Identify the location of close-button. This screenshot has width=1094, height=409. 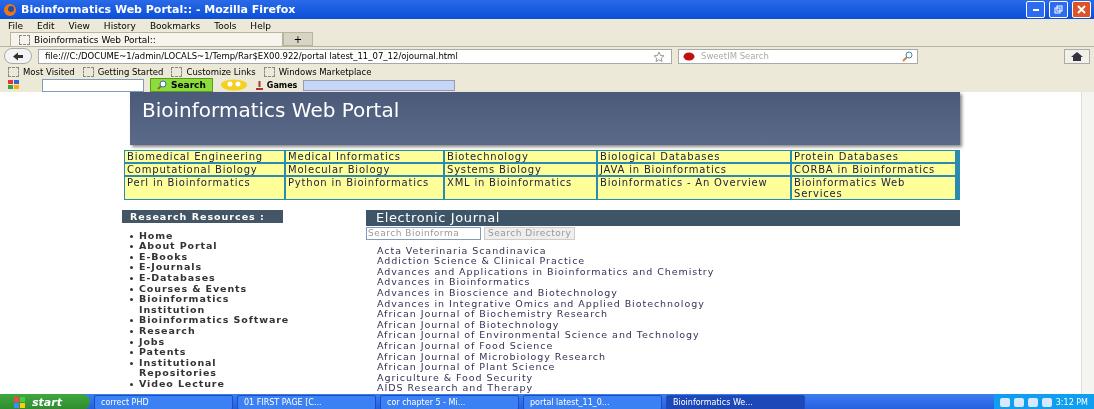
(1081, 9).